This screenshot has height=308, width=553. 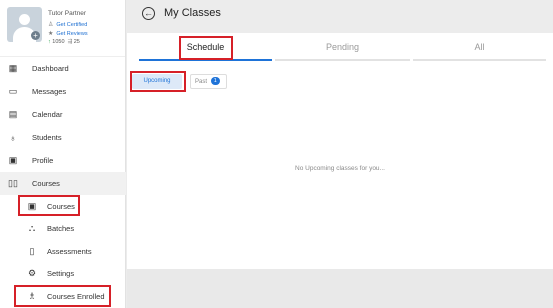 What do you see at coordinates (32, 250) in the screenshot?
I see `clipboard-icon: ▯` at bounding box center [32, 250].